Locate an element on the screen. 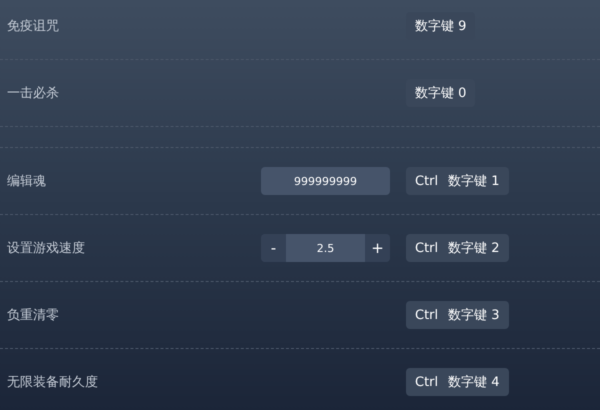 The width and height of the screenshot is (600, 410). hotkey-badge: 数字键 0 is located at coordinates (441, 93).